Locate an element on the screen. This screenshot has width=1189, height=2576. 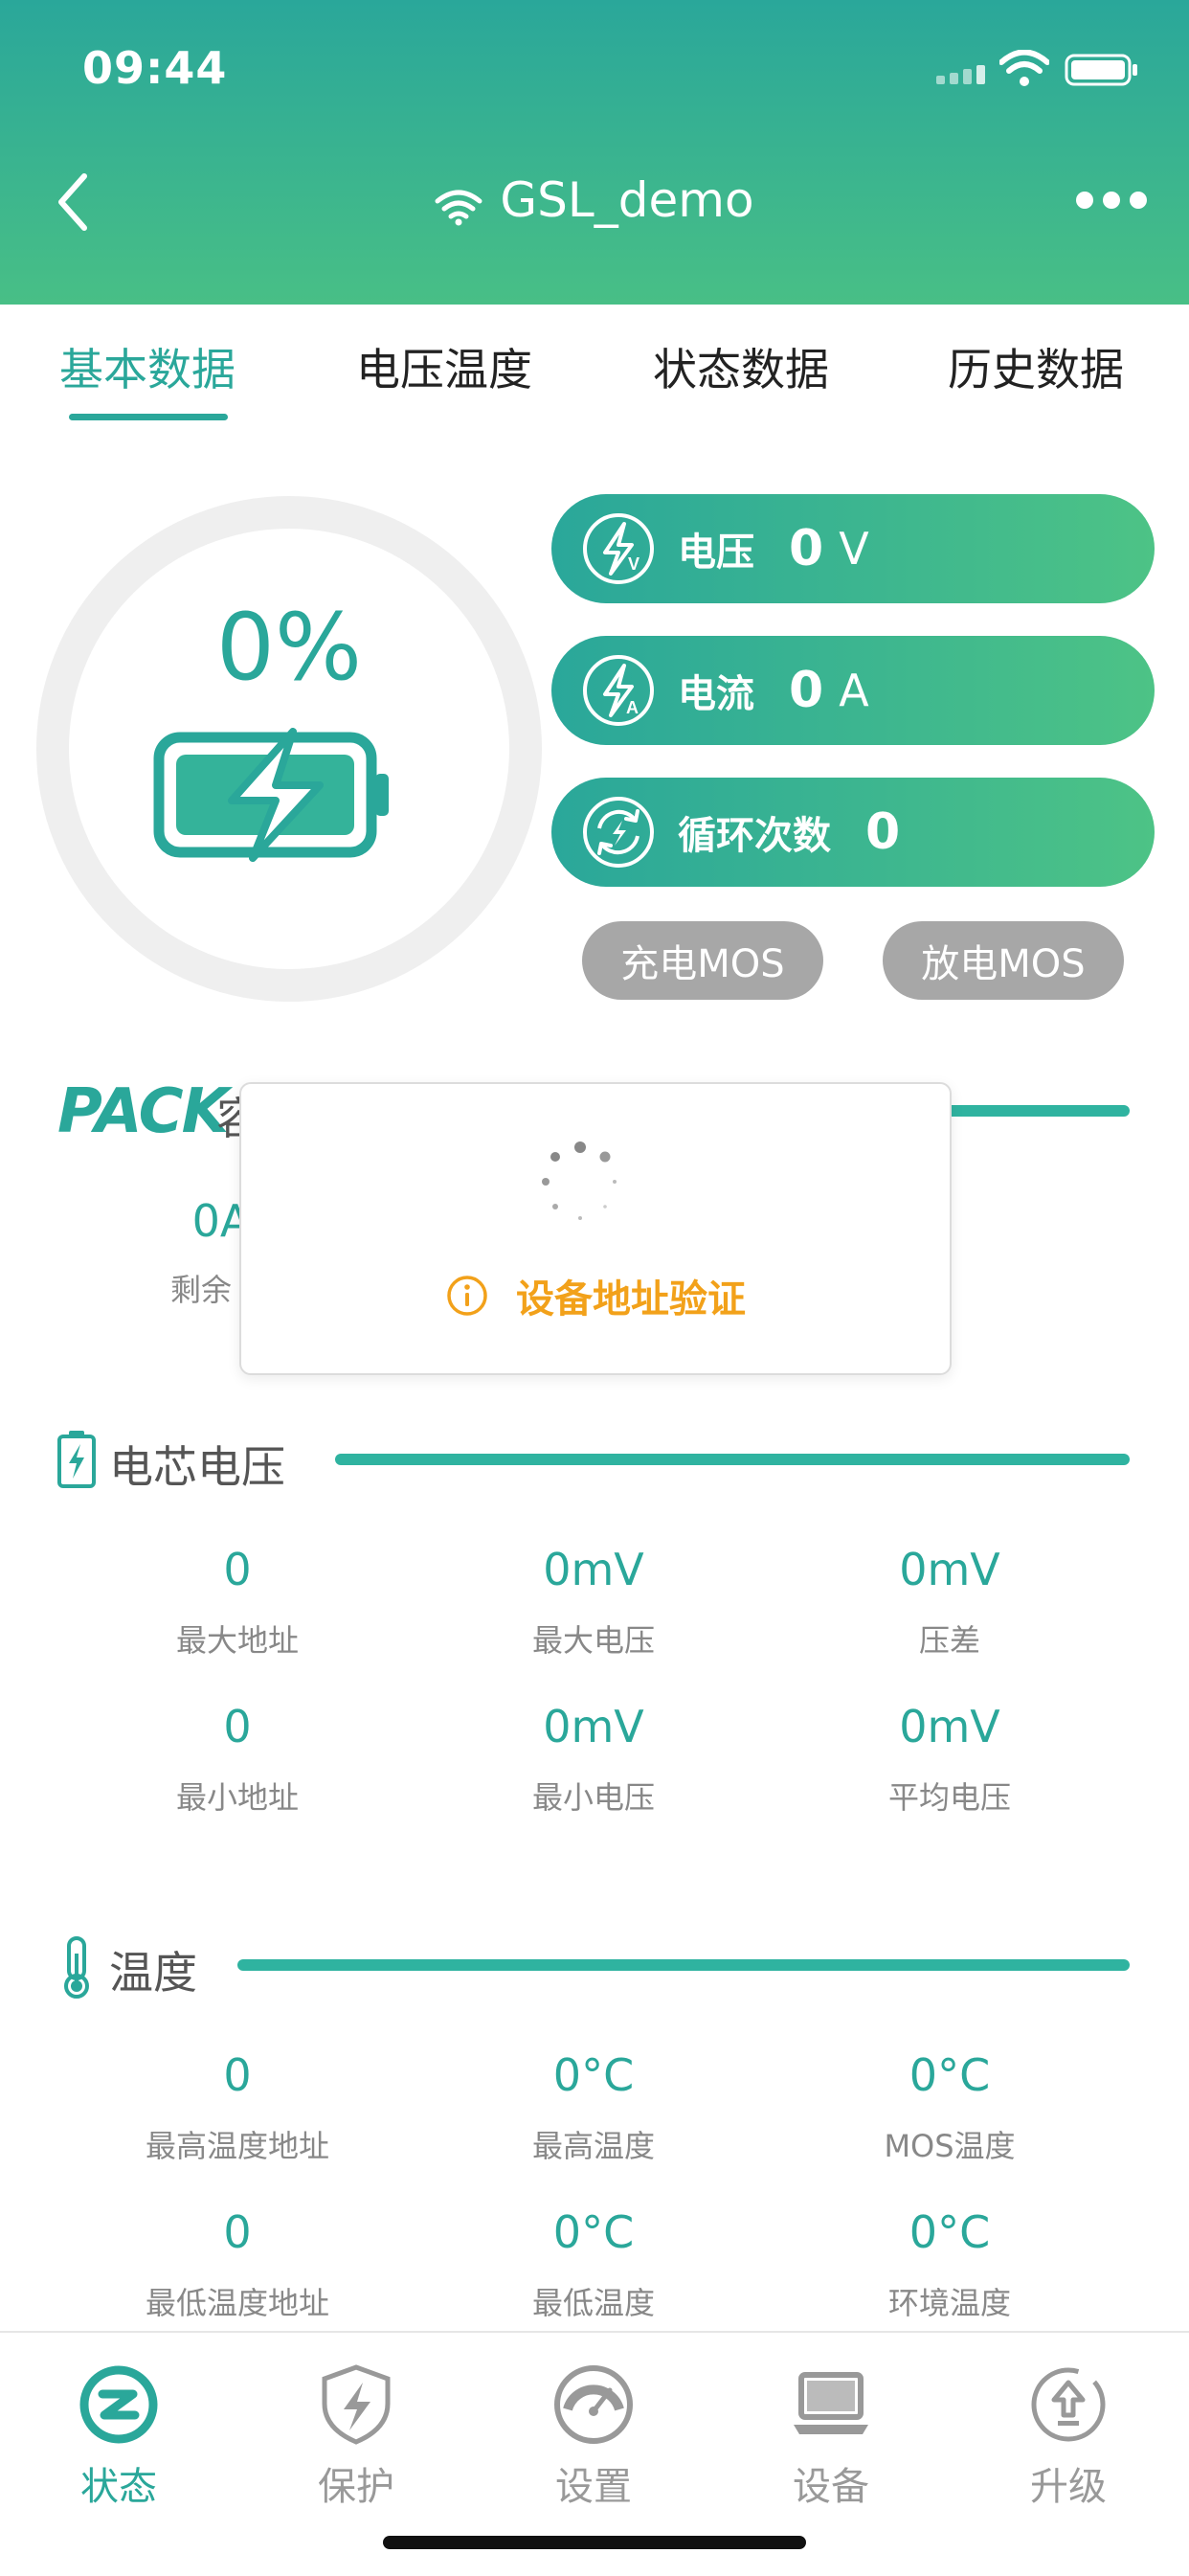
nav-status: 状态 is located at coordinates (118, 2436).